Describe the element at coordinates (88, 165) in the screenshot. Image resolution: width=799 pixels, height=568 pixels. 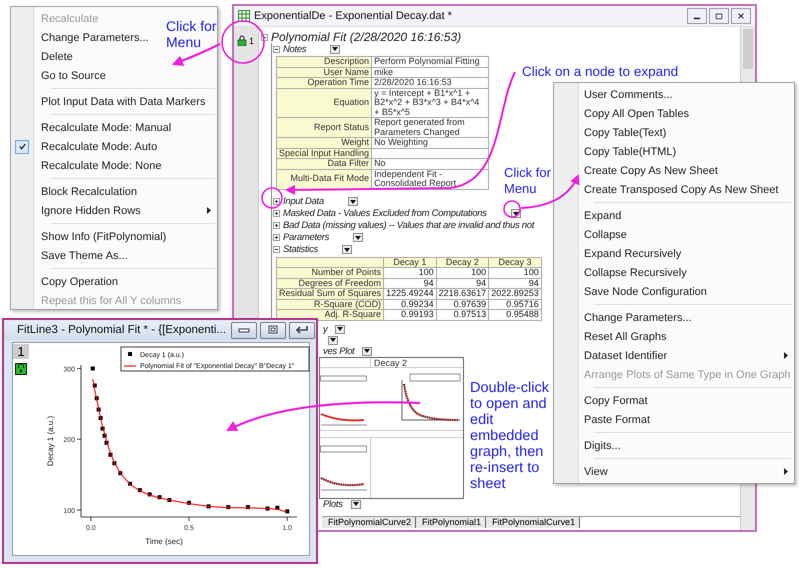
I see `menu-item: Recalculate Mode: None` at that location.